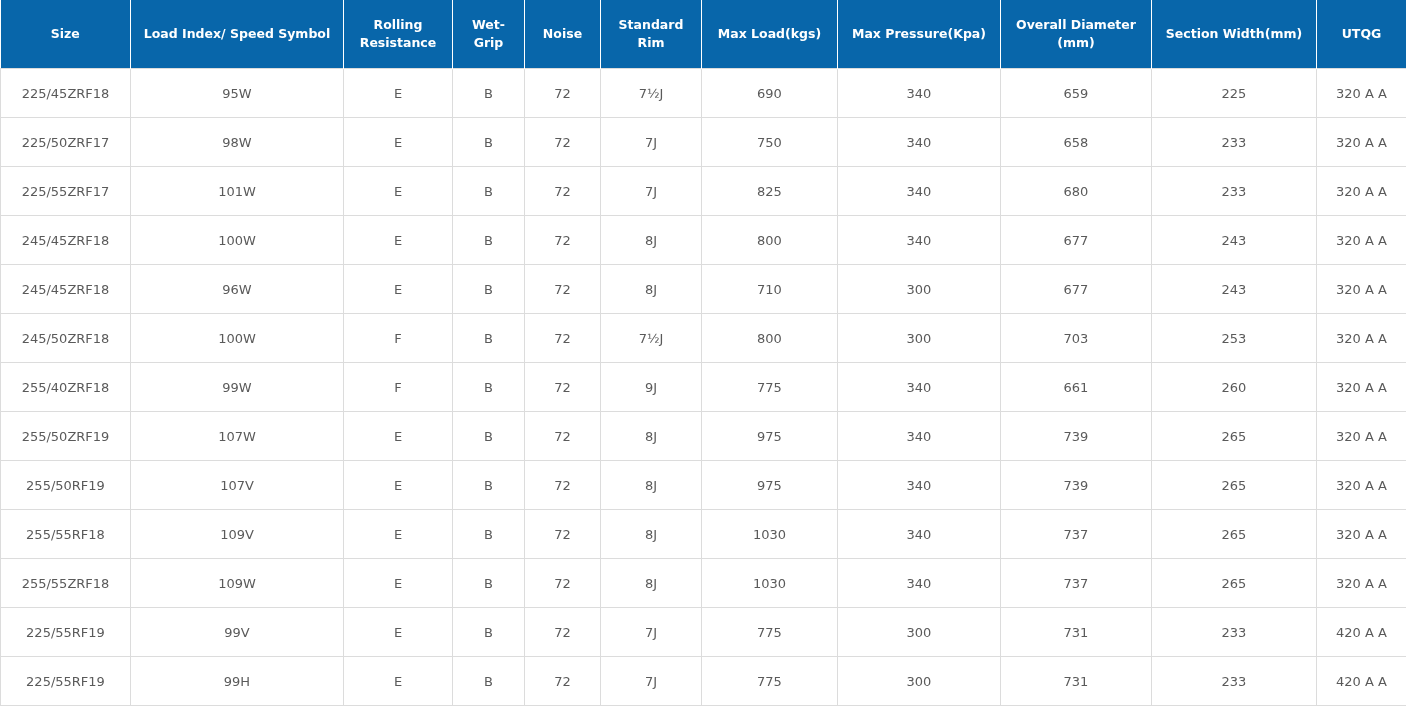  Describe the element at coordinates (237, 387) in the screenshot. I see `table-cell: 99W` at that location.